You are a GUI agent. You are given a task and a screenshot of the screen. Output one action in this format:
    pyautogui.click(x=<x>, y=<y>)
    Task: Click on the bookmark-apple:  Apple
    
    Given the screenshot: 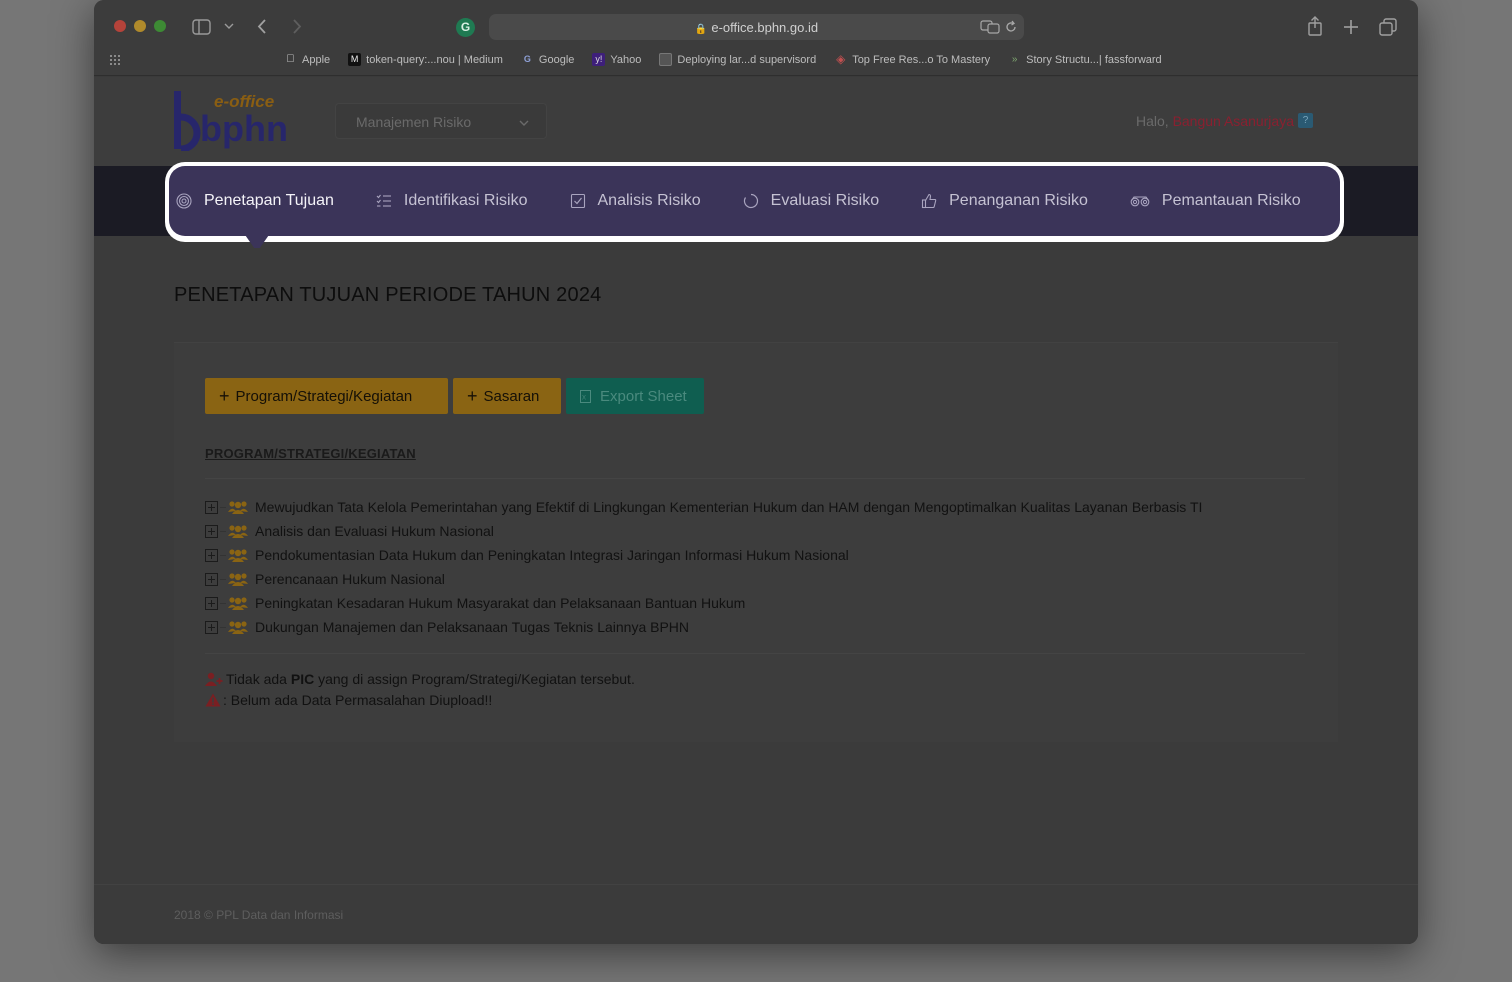 What is the action you would take?
    pyautogui.click(x=307, y=59)
    